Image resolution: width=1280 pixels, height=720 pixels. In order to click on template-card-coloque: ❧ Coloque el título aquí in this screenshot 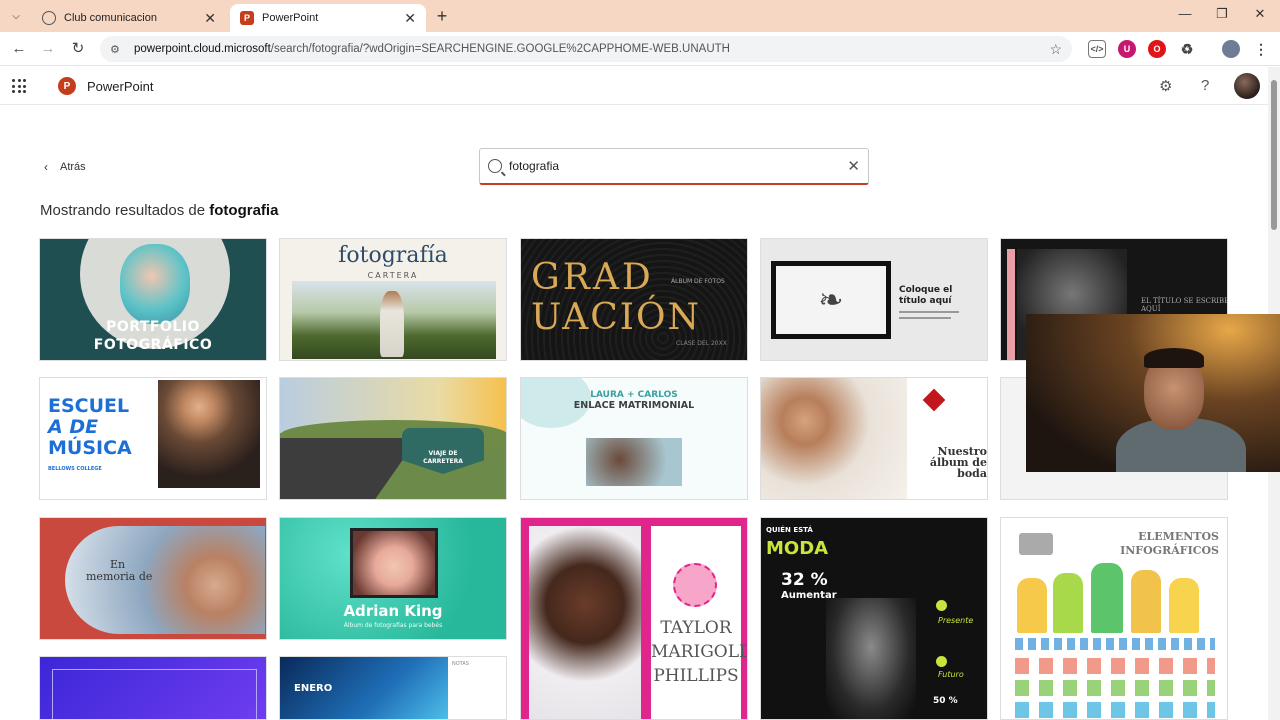, I will do `click(874, 299)`.